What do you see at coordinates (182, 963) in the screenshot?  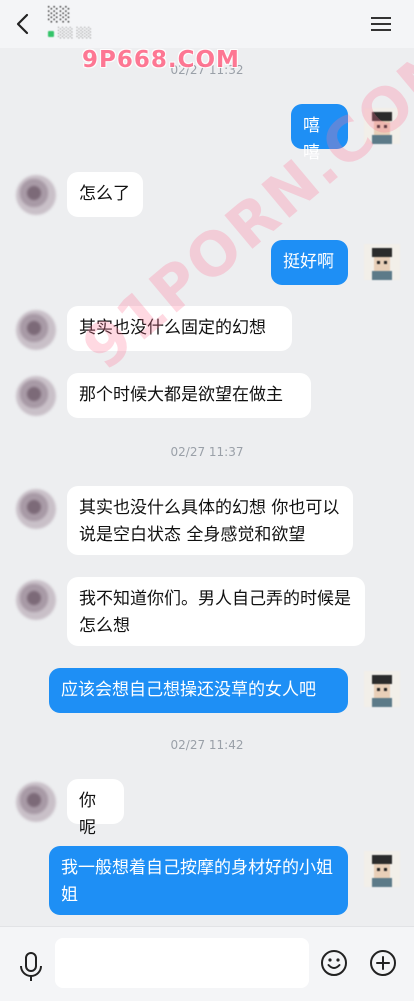 I see `message-input` at bounding box center [182, 963].